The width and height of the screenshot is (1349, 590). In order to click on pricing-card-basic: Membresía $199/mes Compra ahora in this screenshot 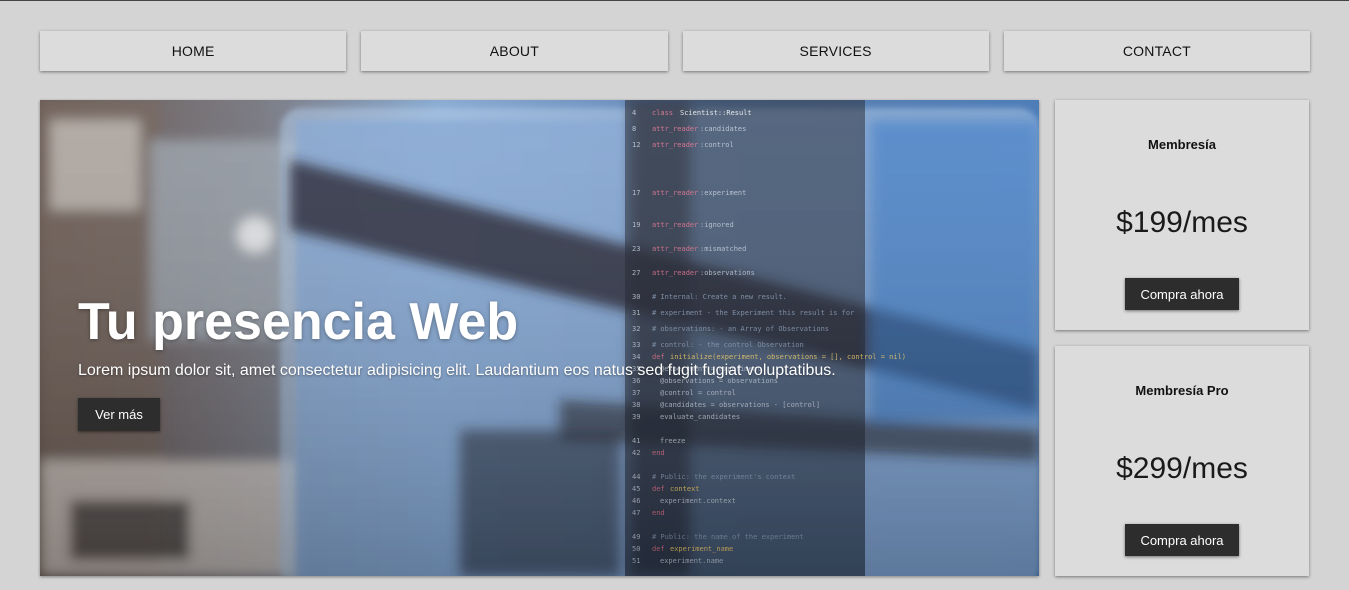, I will do `click(1182, 215)`.